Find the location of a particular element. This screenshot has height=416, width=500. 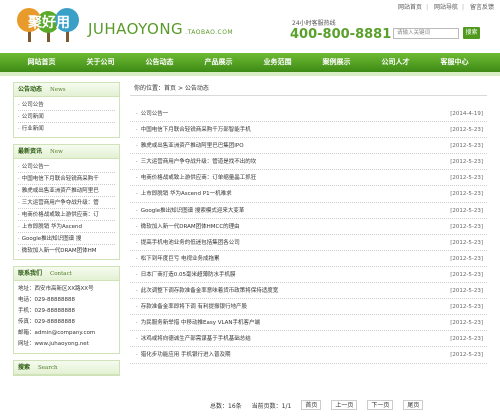

contact-box-title: 联系我们 Contact is located at coordinates (66, 274).